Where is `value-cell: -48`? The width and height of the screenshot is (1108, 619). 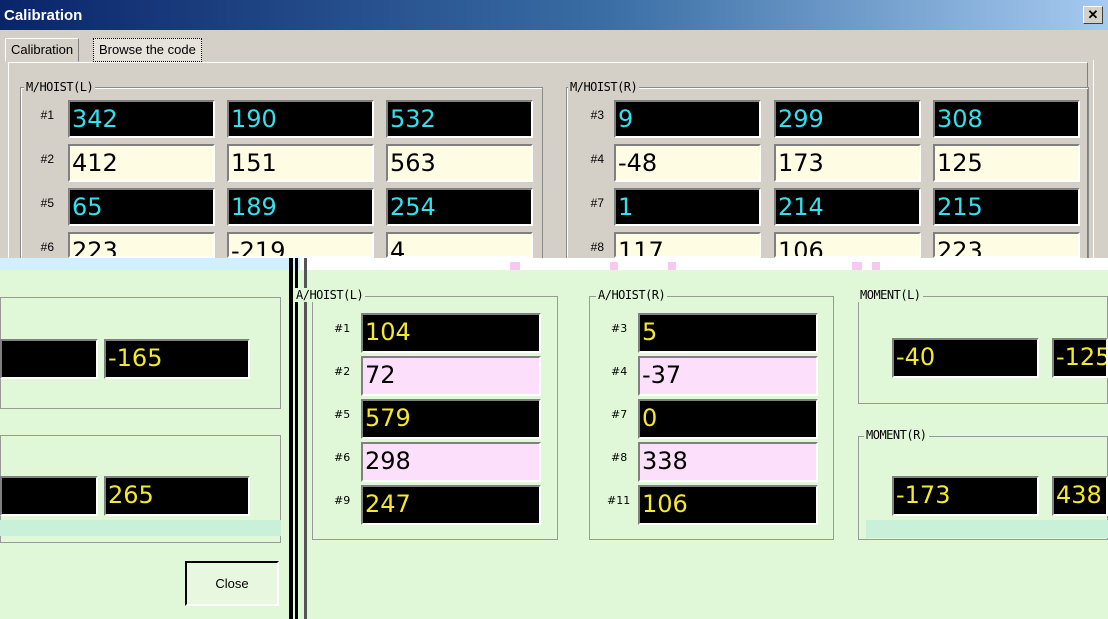 value-cell: -48 is located at coordinates (687, 163).